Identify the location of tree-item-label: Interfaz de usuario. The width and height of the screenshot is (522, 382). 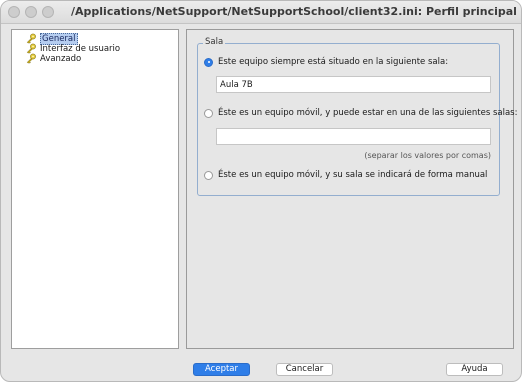
(80, 48).